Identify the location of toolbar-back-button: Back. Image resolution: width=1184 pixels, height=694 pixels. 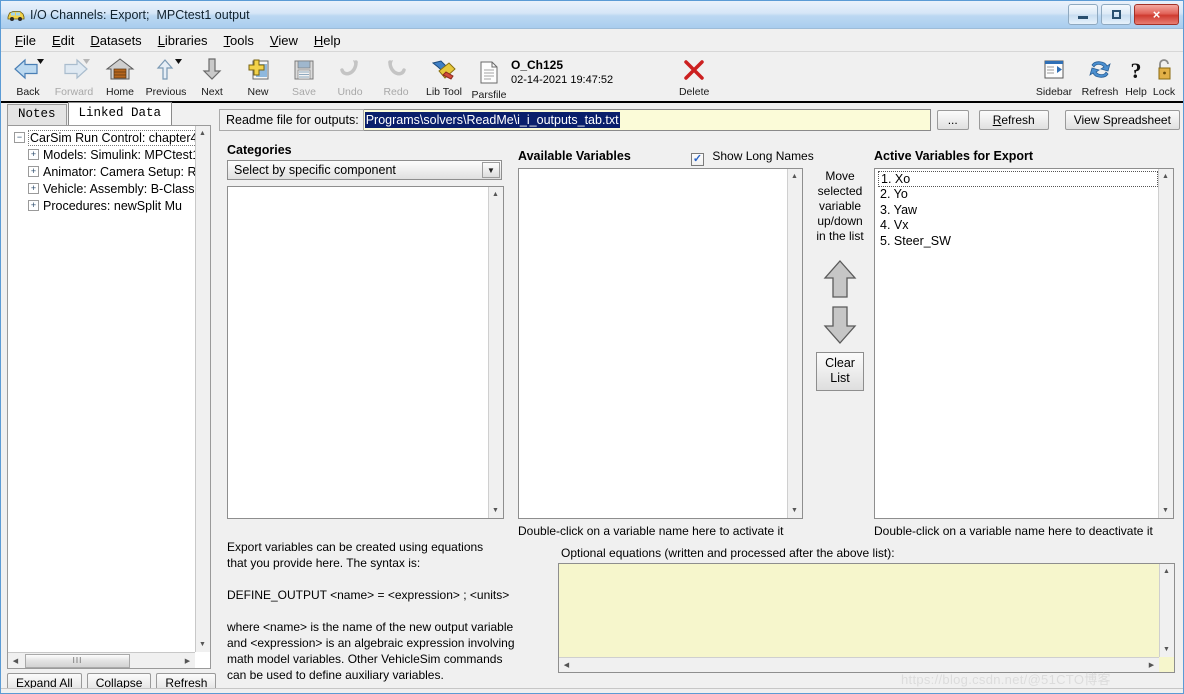
(28, 77).